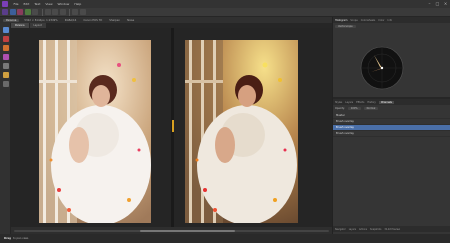  What do you see at coordinates (78, 4) in the screenshot?
I see `menu-help: Help` at bounding box center [78, 4].